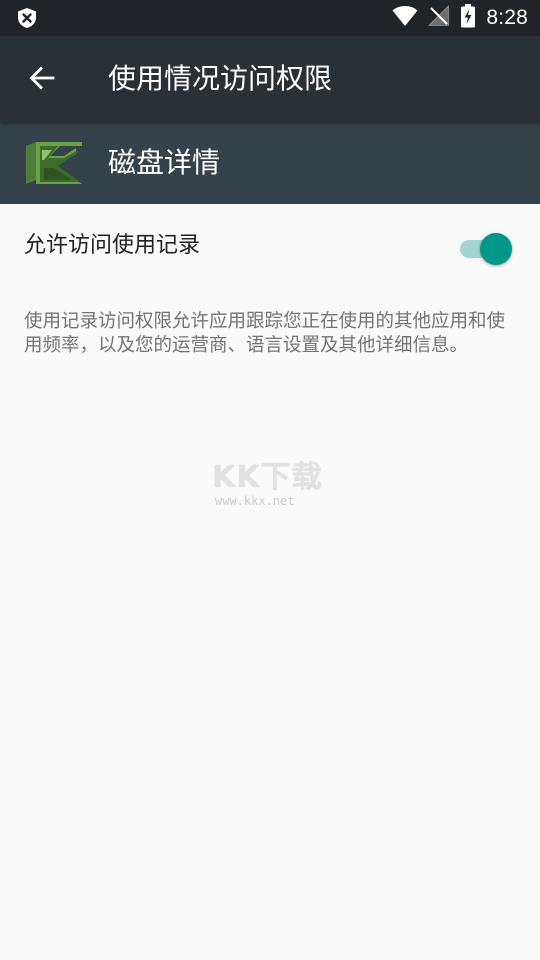  I want to click on status-icons: 8:28, so click(460, 18).